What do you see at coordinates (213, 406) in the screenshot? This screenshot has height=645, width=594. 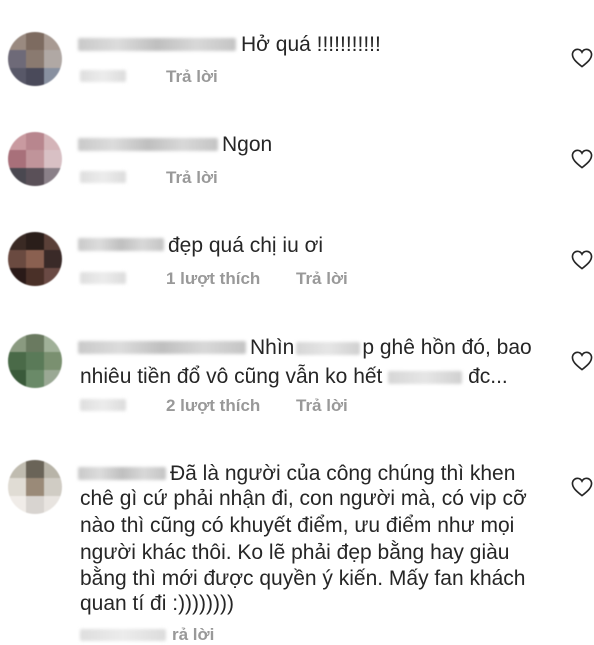 I see `likes-count: 2 lượt thích` at bounding box center [213, 406].